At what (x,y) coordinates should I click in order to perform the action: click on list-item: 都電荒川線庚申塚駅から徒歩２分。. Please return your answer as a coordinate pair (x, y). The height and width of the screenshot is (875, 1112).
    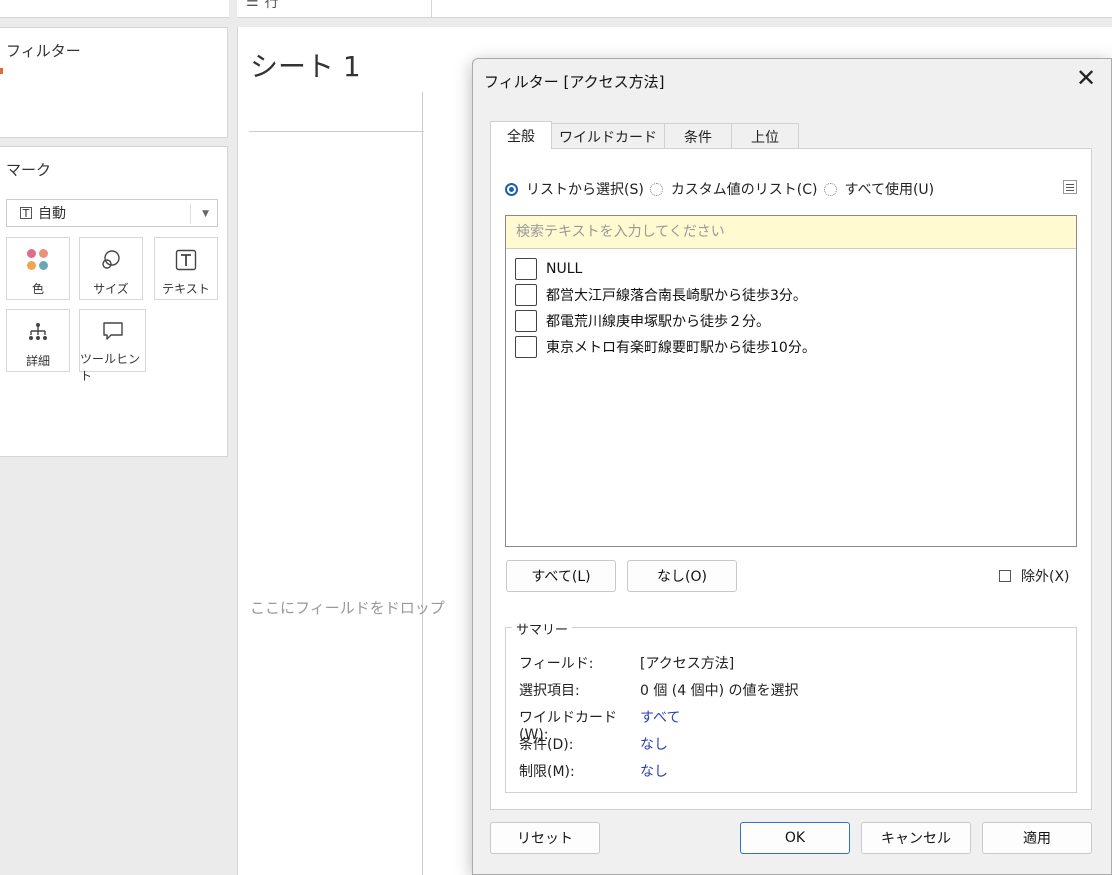
    Looking at the image, I should click on (791, 321).